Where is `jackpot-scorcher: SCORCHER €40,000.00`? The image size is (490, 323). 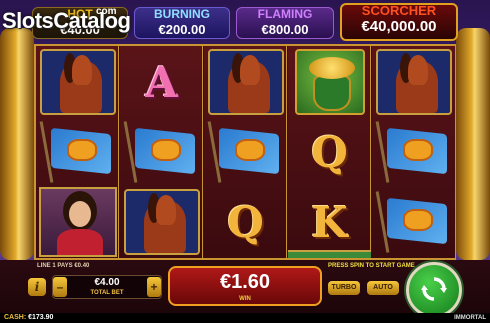 jackpot-scorcher: SCORCHER €40,000.00 is located at coordinates (399, 22).